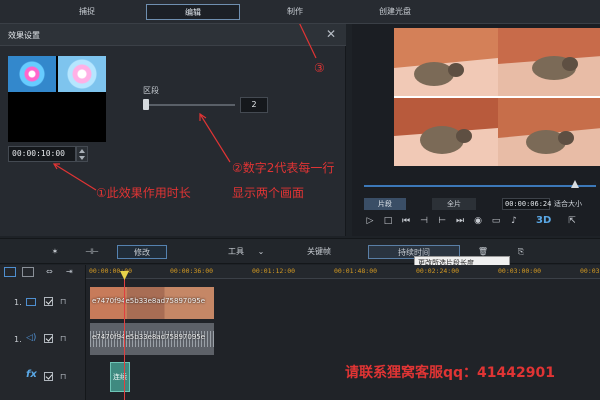 The height and width of the screenshot is (400, 600). Describe the element at coordinates (92, 252) in the screenshot. I see `split-icon: ⊣⊢` at that location.